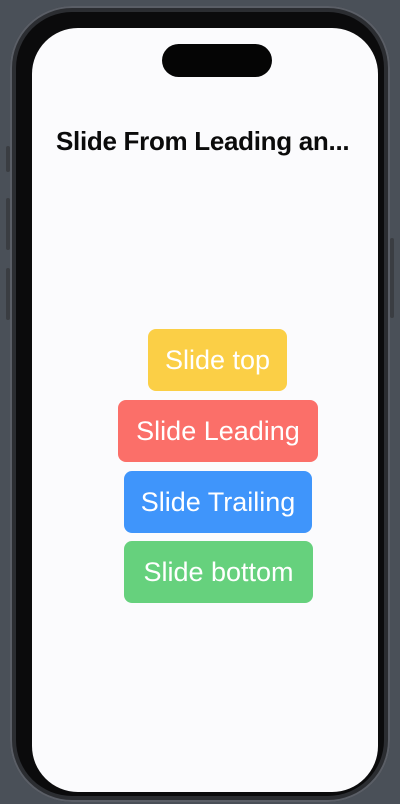 Image resolution: width=400 pixels, height=804 pixels. Describe the element at coordinates (218, 572) in the screenshot. I see `slide-bottom-button: Slide bottom` at that location.